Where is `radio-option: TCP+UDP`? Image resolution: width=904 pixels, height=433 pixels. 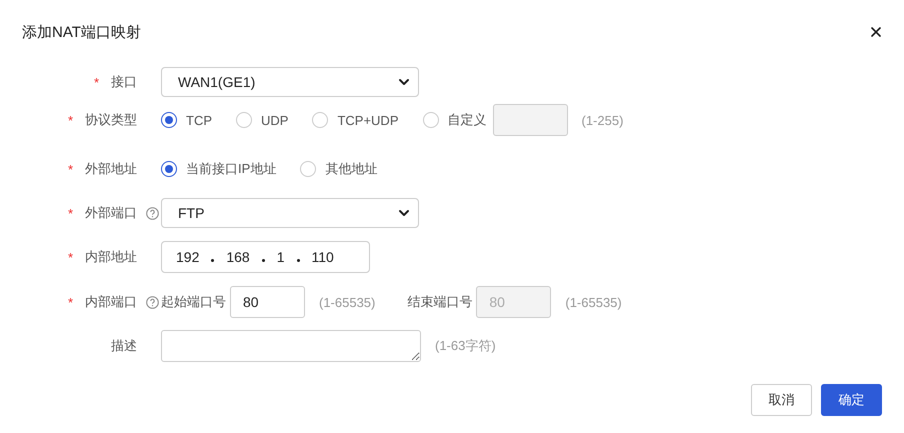 radio-option: TCP+UDP is located at coordinates (355, 120).